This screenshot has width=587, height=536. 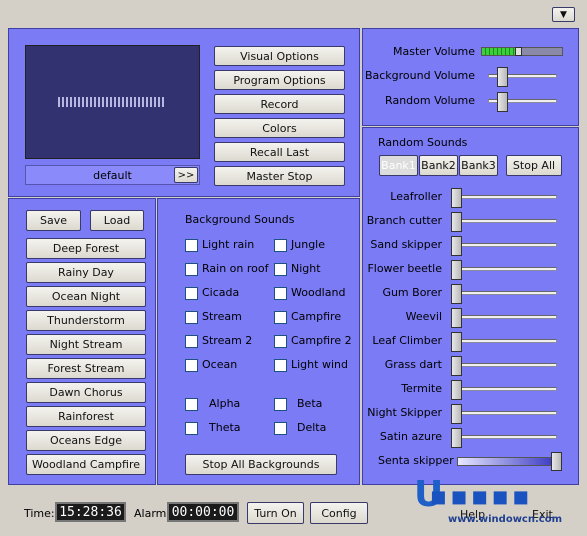 What do you see at coordinates (505, 519) in the screenshot?
I see `watermark-url: www.windowcn.com` at bounding box center [505, 519].